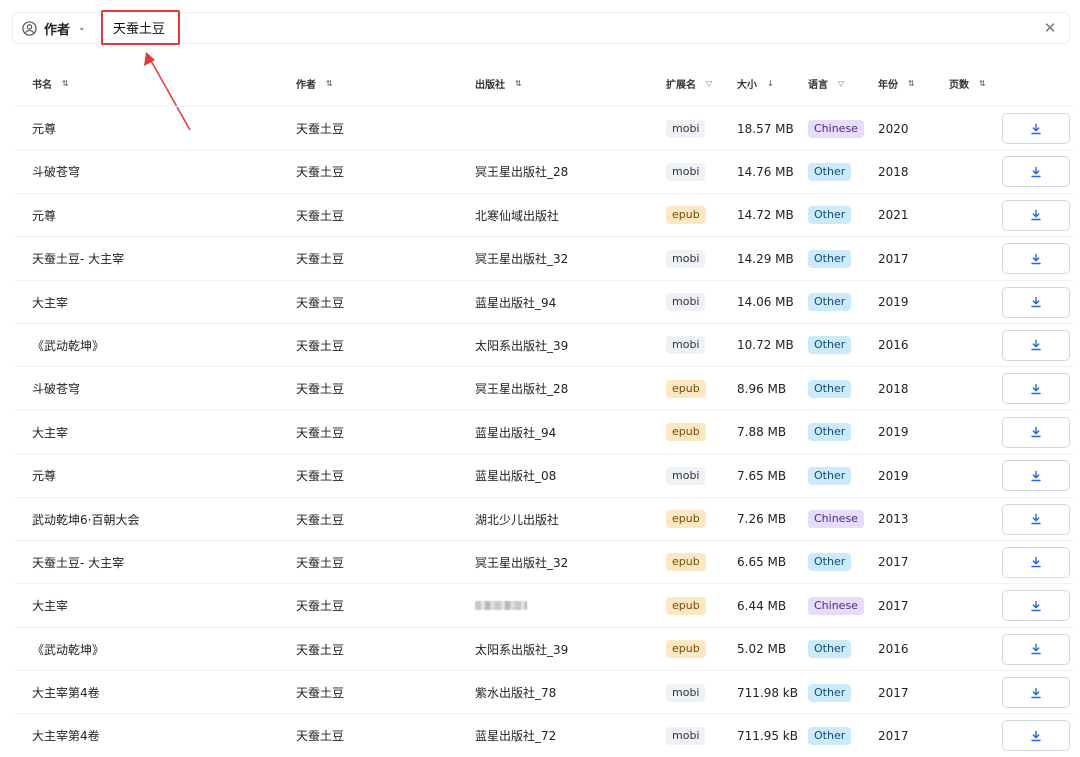  What do you see at coordinates (1050, 28) in the screenshot?
I see `close-icon: ✕` at bounding box center [1050, 28].